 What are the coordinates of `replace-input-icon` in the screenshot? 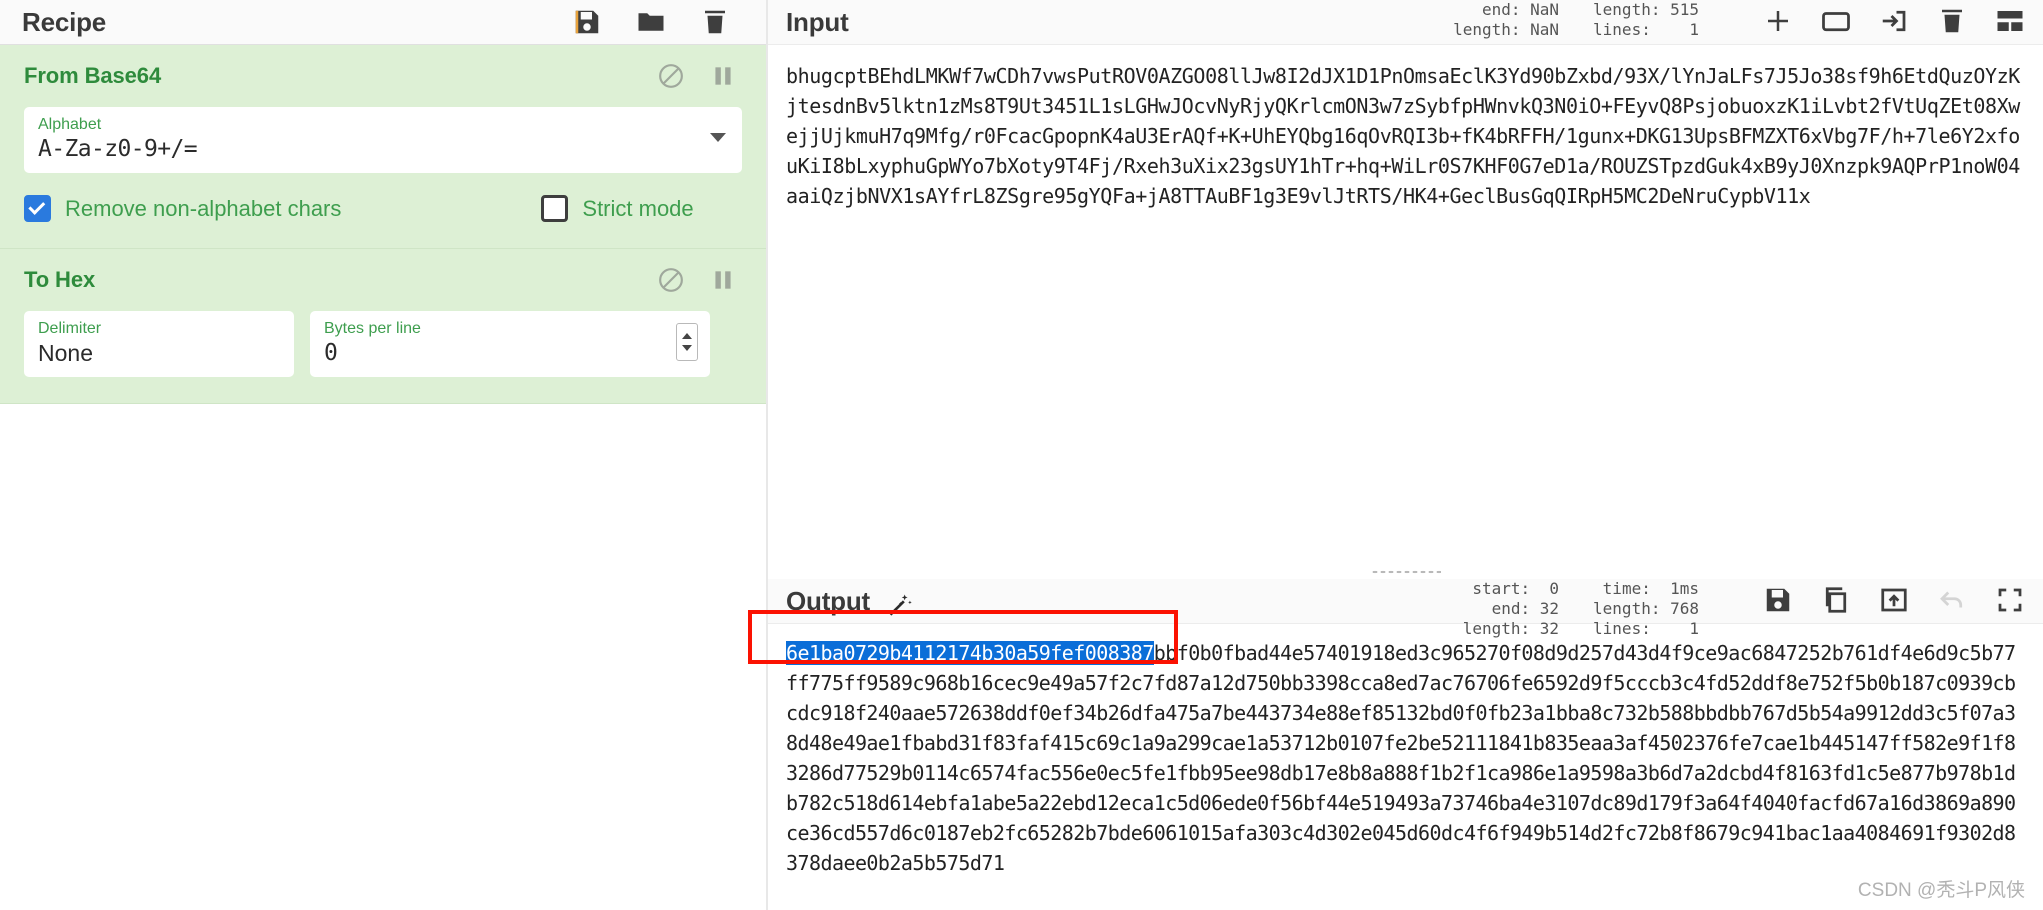 It's located at (1894, 600).